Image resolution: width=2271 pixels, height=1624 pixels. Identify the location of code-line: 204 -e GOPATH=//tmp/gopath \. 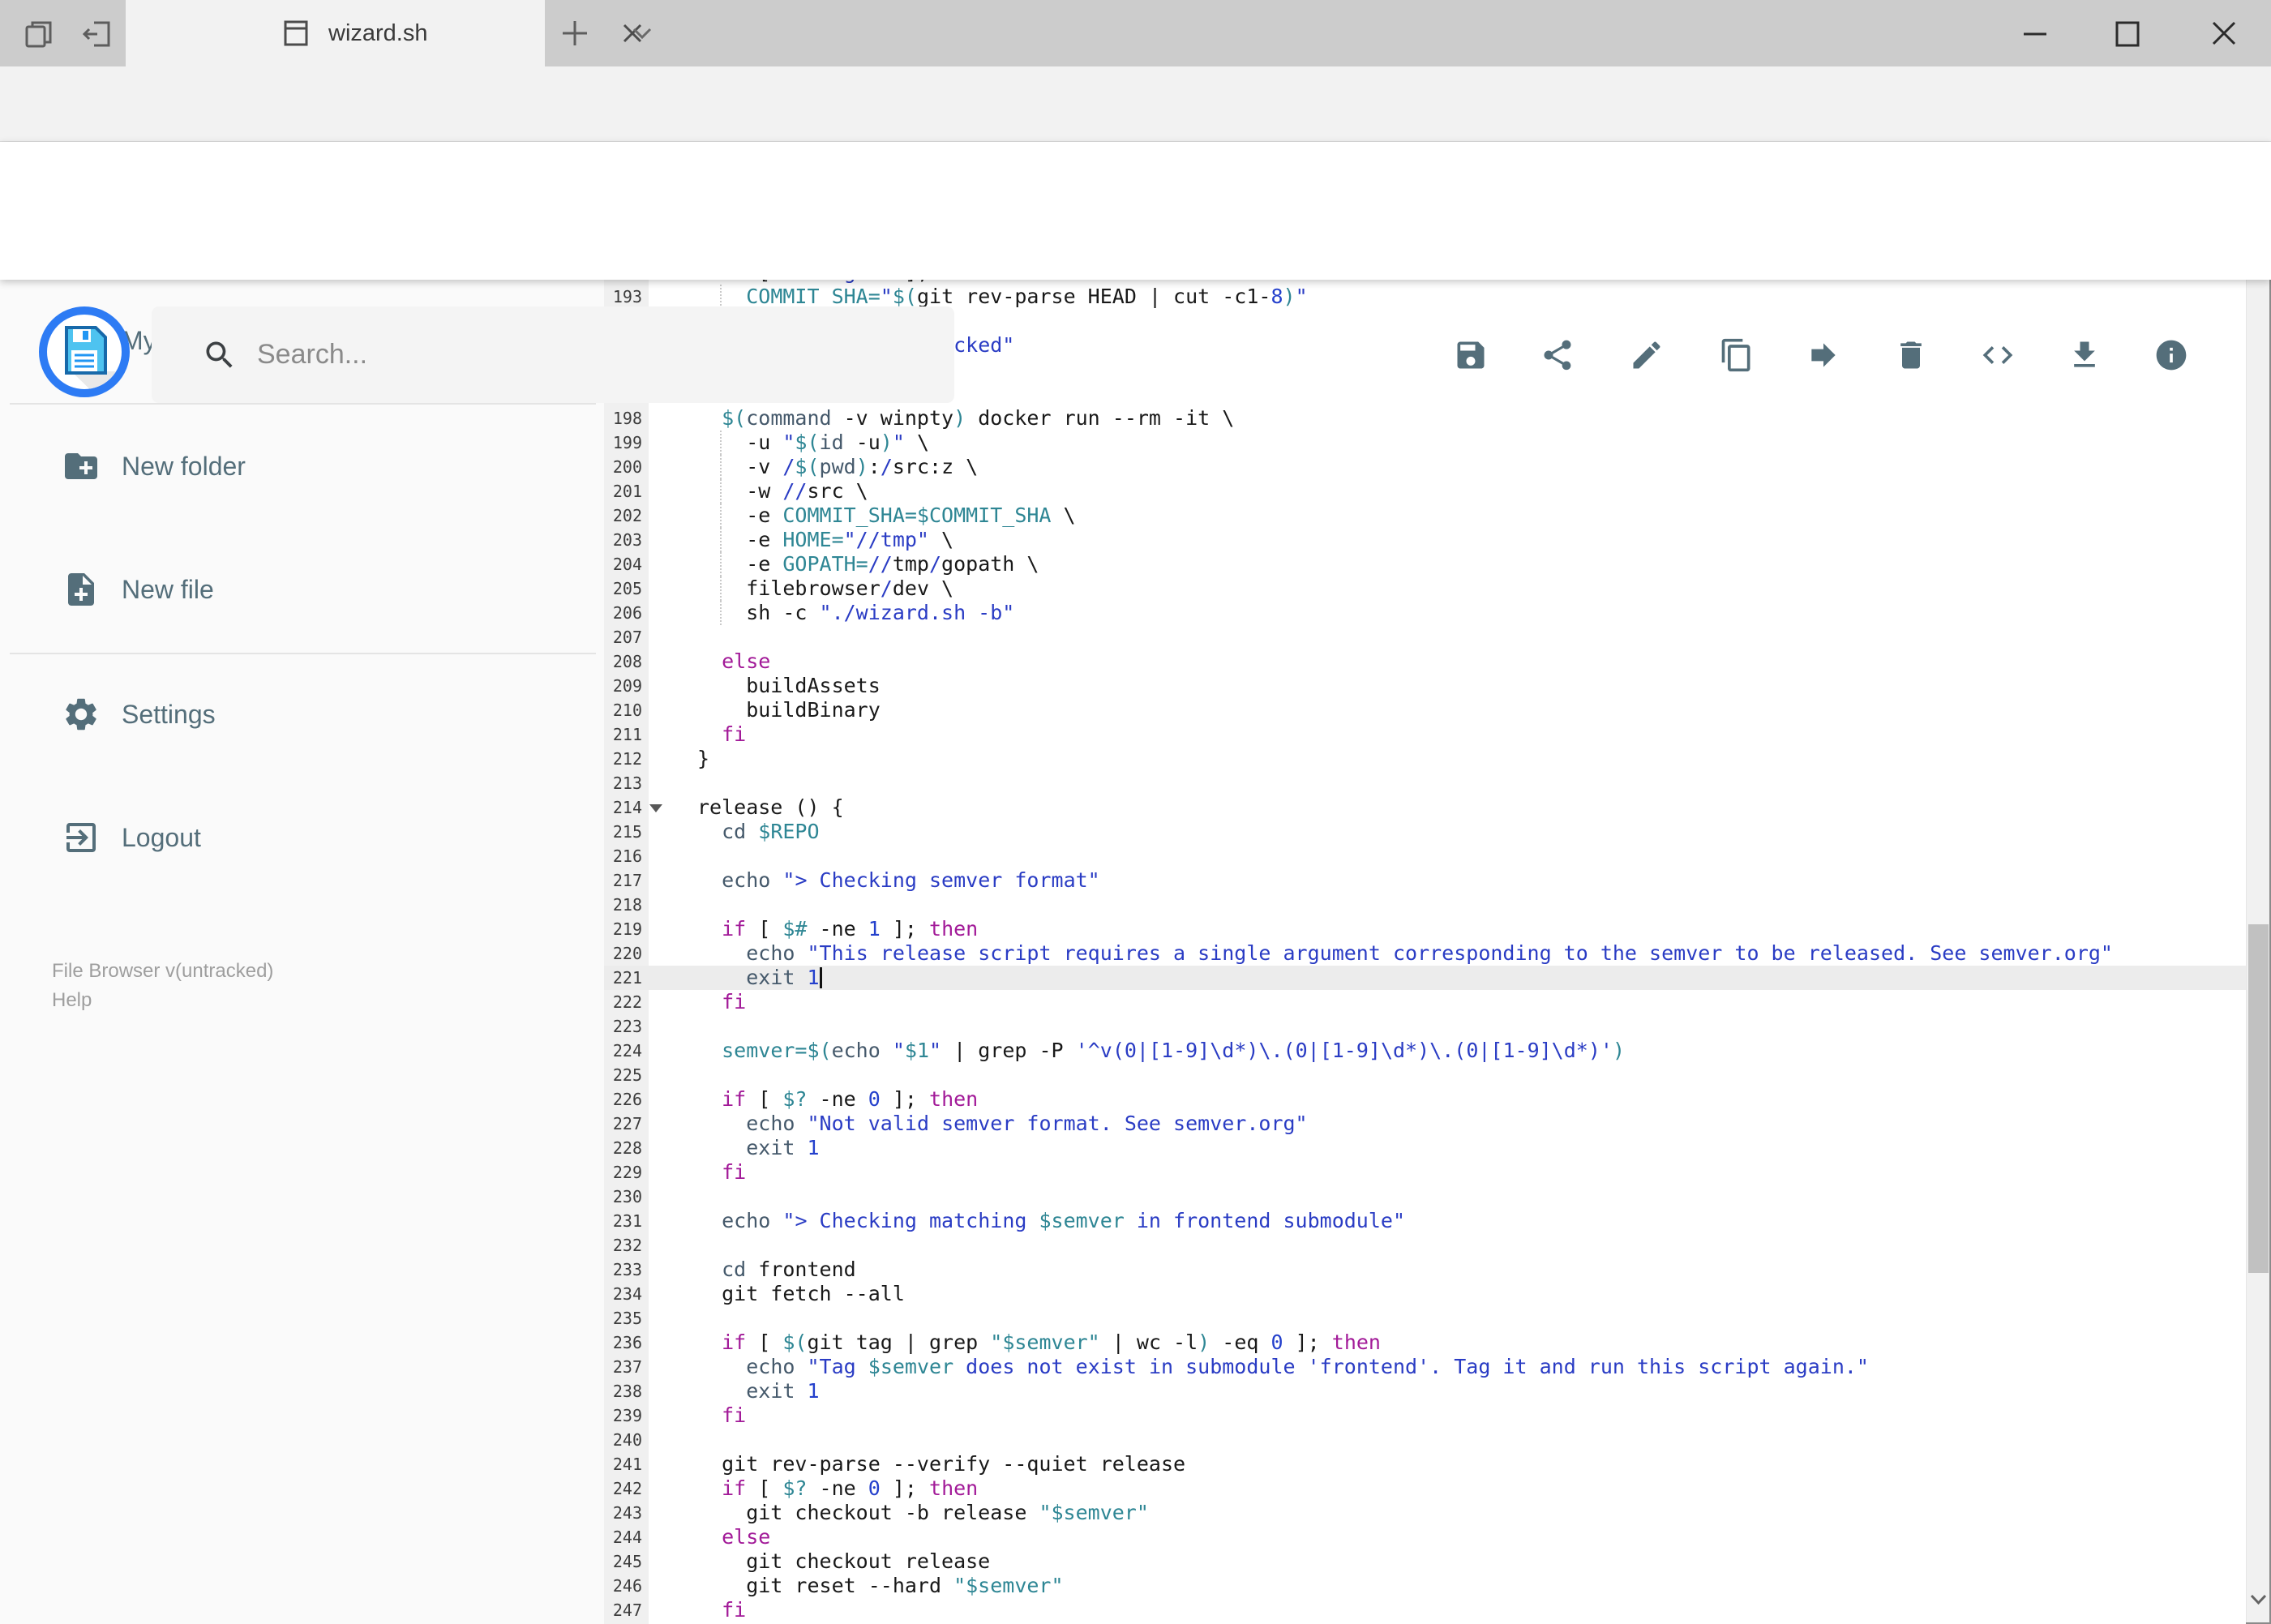
(1425, 564).